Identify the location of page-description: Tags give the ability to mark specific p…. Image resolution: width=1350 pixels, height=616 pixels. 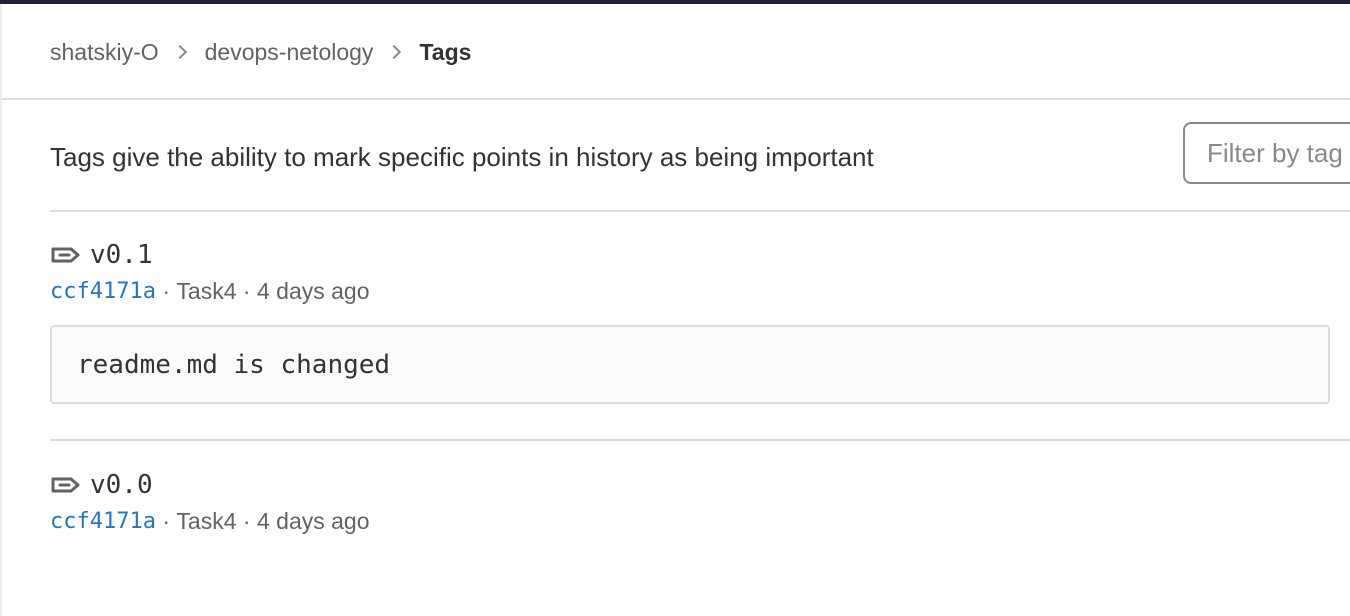
(462, 157).